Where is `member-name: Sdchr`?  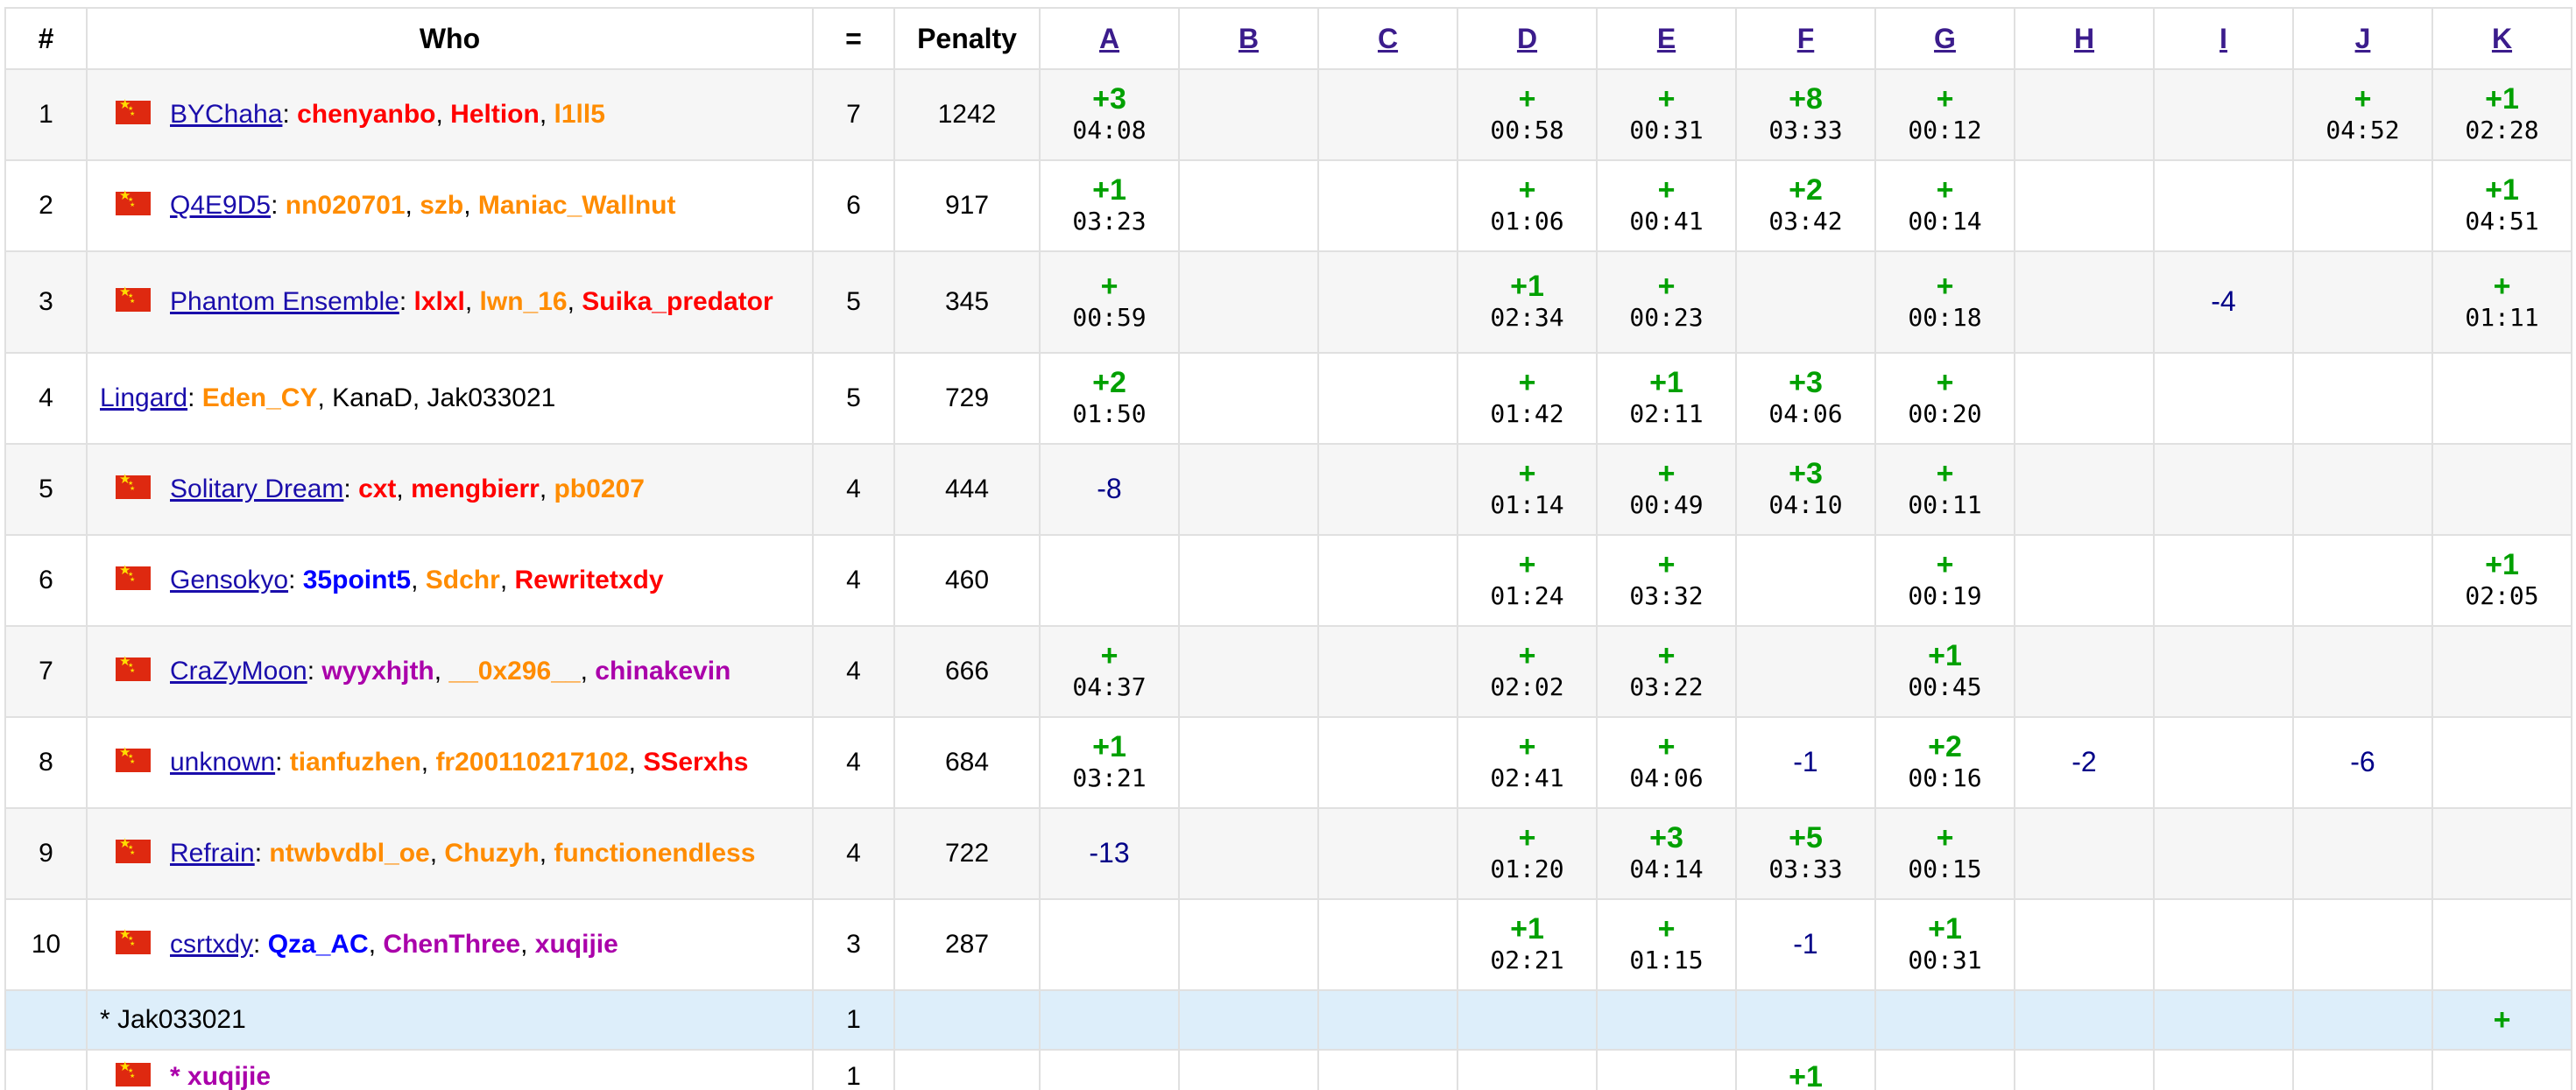
member-name: Sdchr is located at coordinates (462, 580).